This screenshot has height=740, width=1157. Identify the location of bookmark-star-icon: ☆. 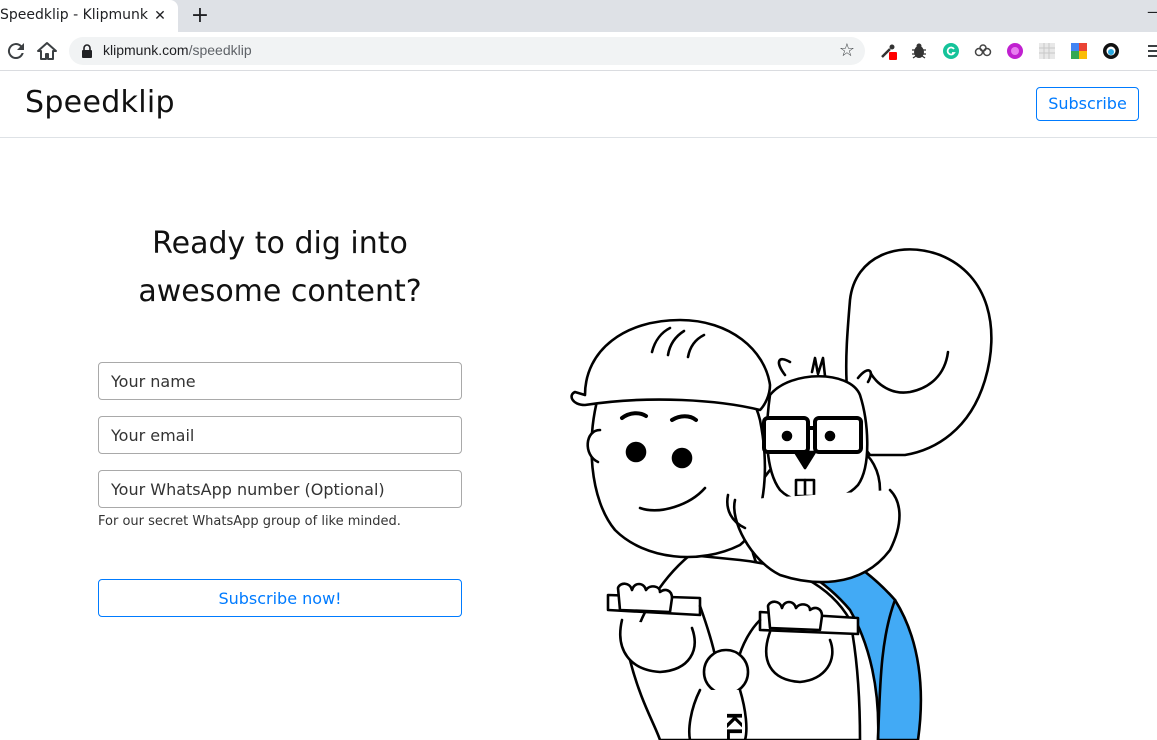
(847, 51).